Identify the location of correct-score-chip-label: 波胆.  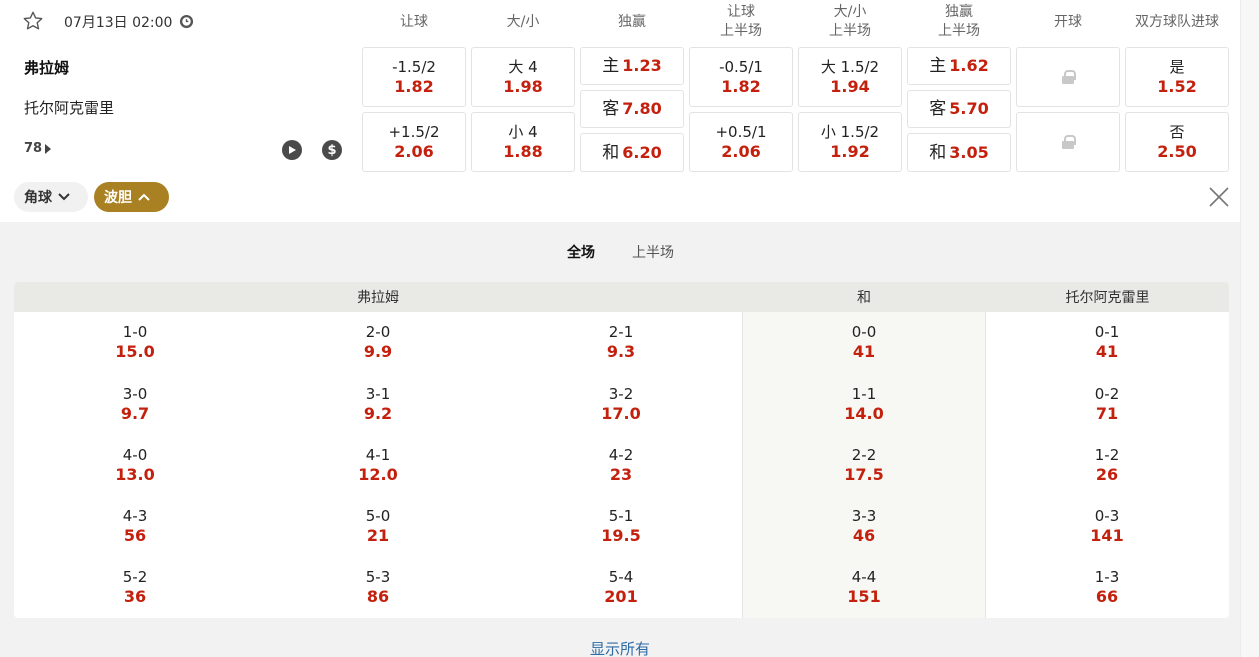
(118, 198).